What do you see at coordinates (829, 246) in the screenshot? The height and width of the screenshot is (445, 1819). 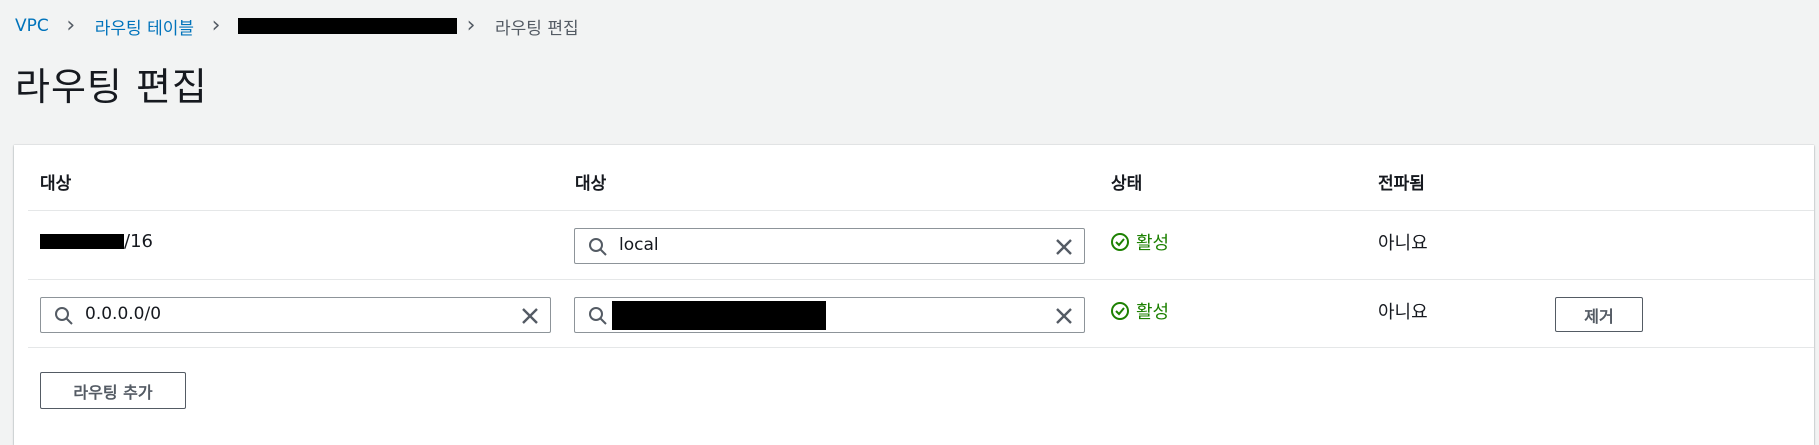 I see `target-field-local: local` at bounding box center [829, 246].